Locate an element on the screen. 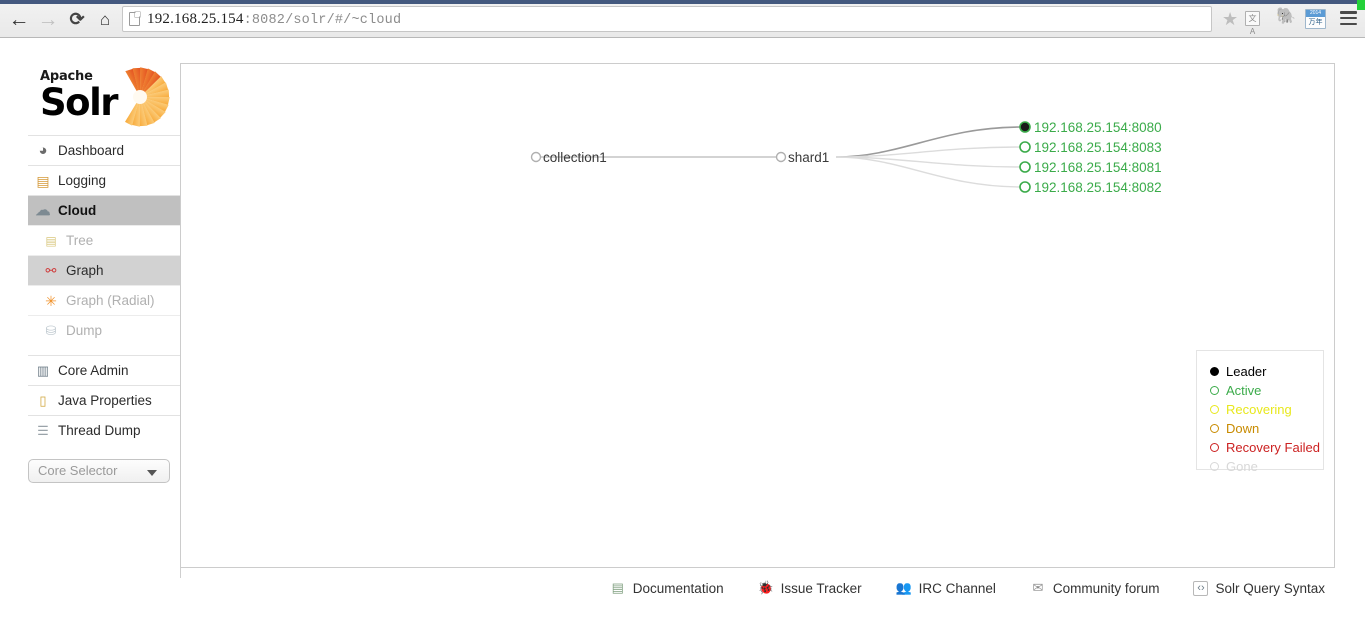 The height and width of the screenshot is (632, 1365). footer-link-community-forum: ✉ Community forum is located at coordinates (1095, 588).